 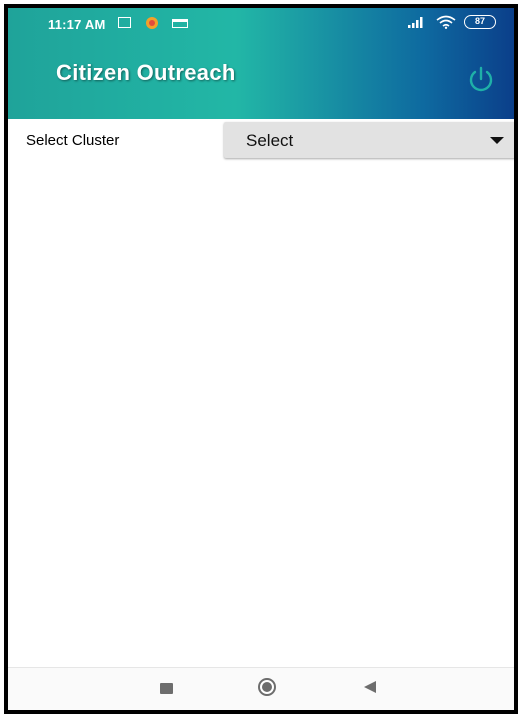 What do you see at coordinates (497, 140) in the screenshot?
I see `chevron-down-icon` at bounding box center [497, 140].